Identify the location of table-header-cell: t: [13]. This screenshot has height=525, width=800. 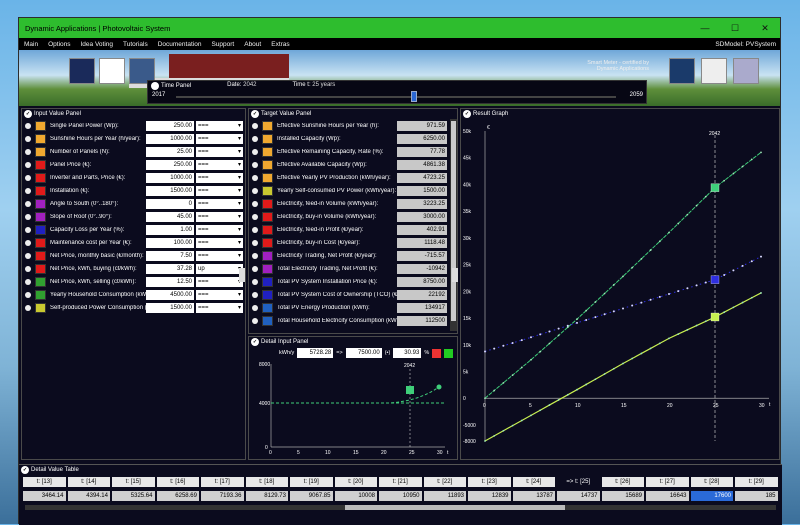
(44, 482).